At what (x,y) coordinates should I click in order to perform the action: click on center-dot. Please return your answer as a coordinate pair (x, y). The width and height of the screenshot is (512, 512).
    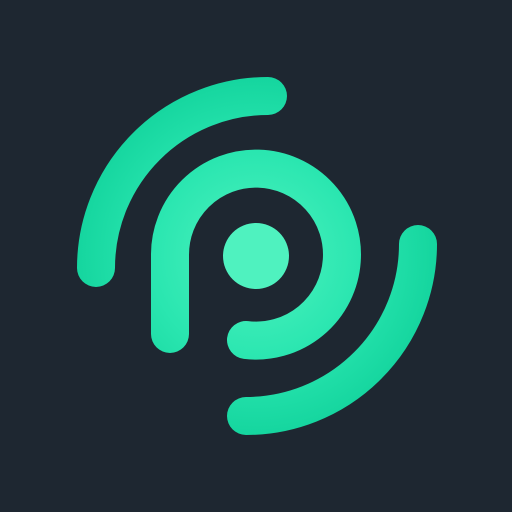
    Looking at the image, I should click on (256, 256).